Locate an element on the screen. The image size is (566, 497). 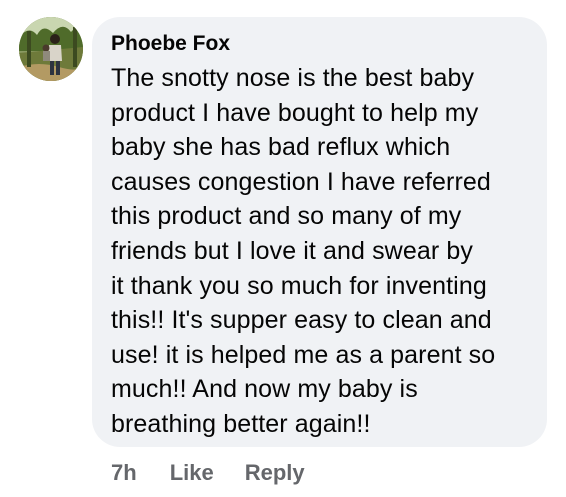
comment-text-line: this product and so many of my is located at coordinates (286, 216).